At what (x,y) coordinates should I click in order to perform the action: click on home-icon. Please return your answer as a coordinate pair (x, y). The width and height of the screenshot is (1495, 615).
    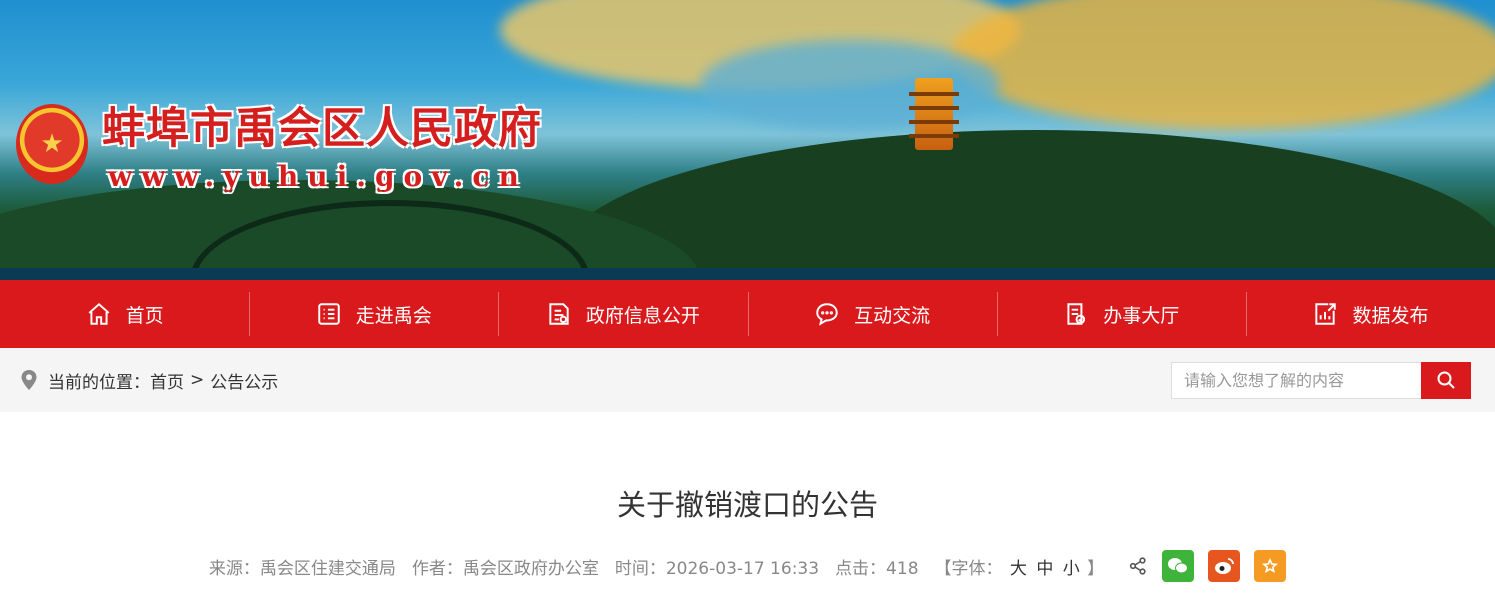
    Looking at the image, I should click on (99, 314).